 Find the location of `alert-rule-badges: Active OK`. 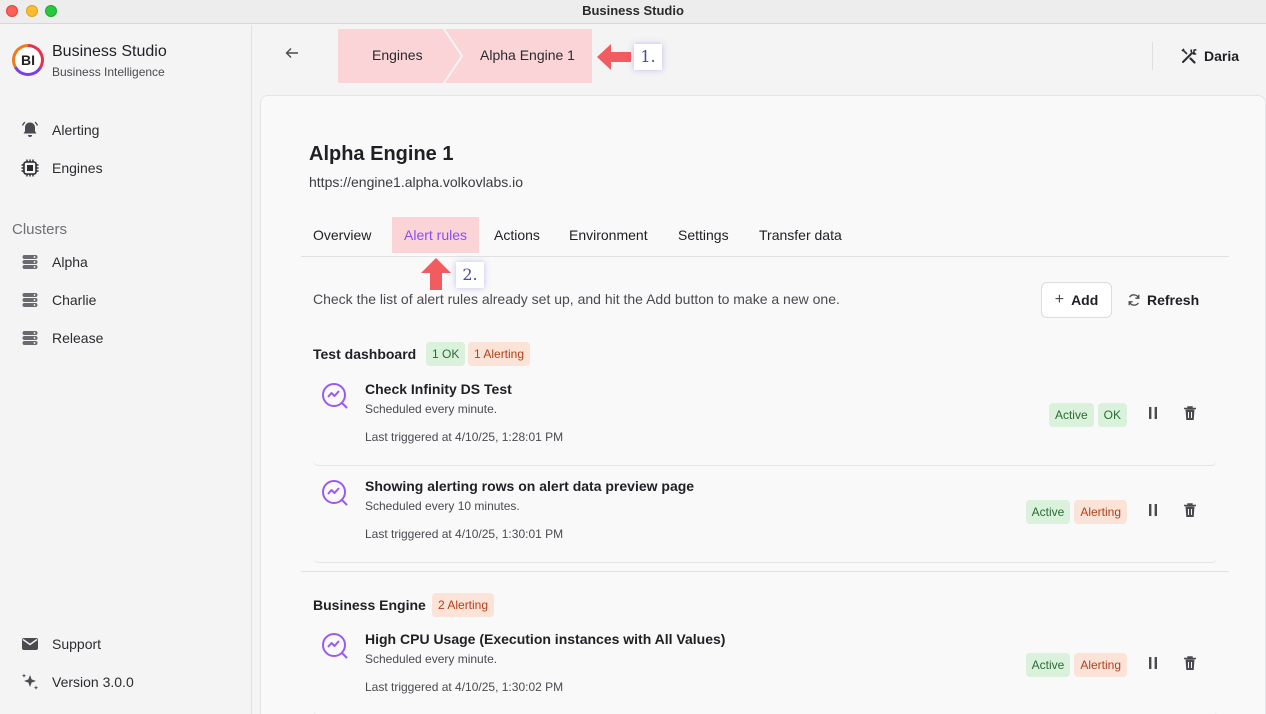

alert-rule-badges: Active OK is located at coordinates (1087, 415).